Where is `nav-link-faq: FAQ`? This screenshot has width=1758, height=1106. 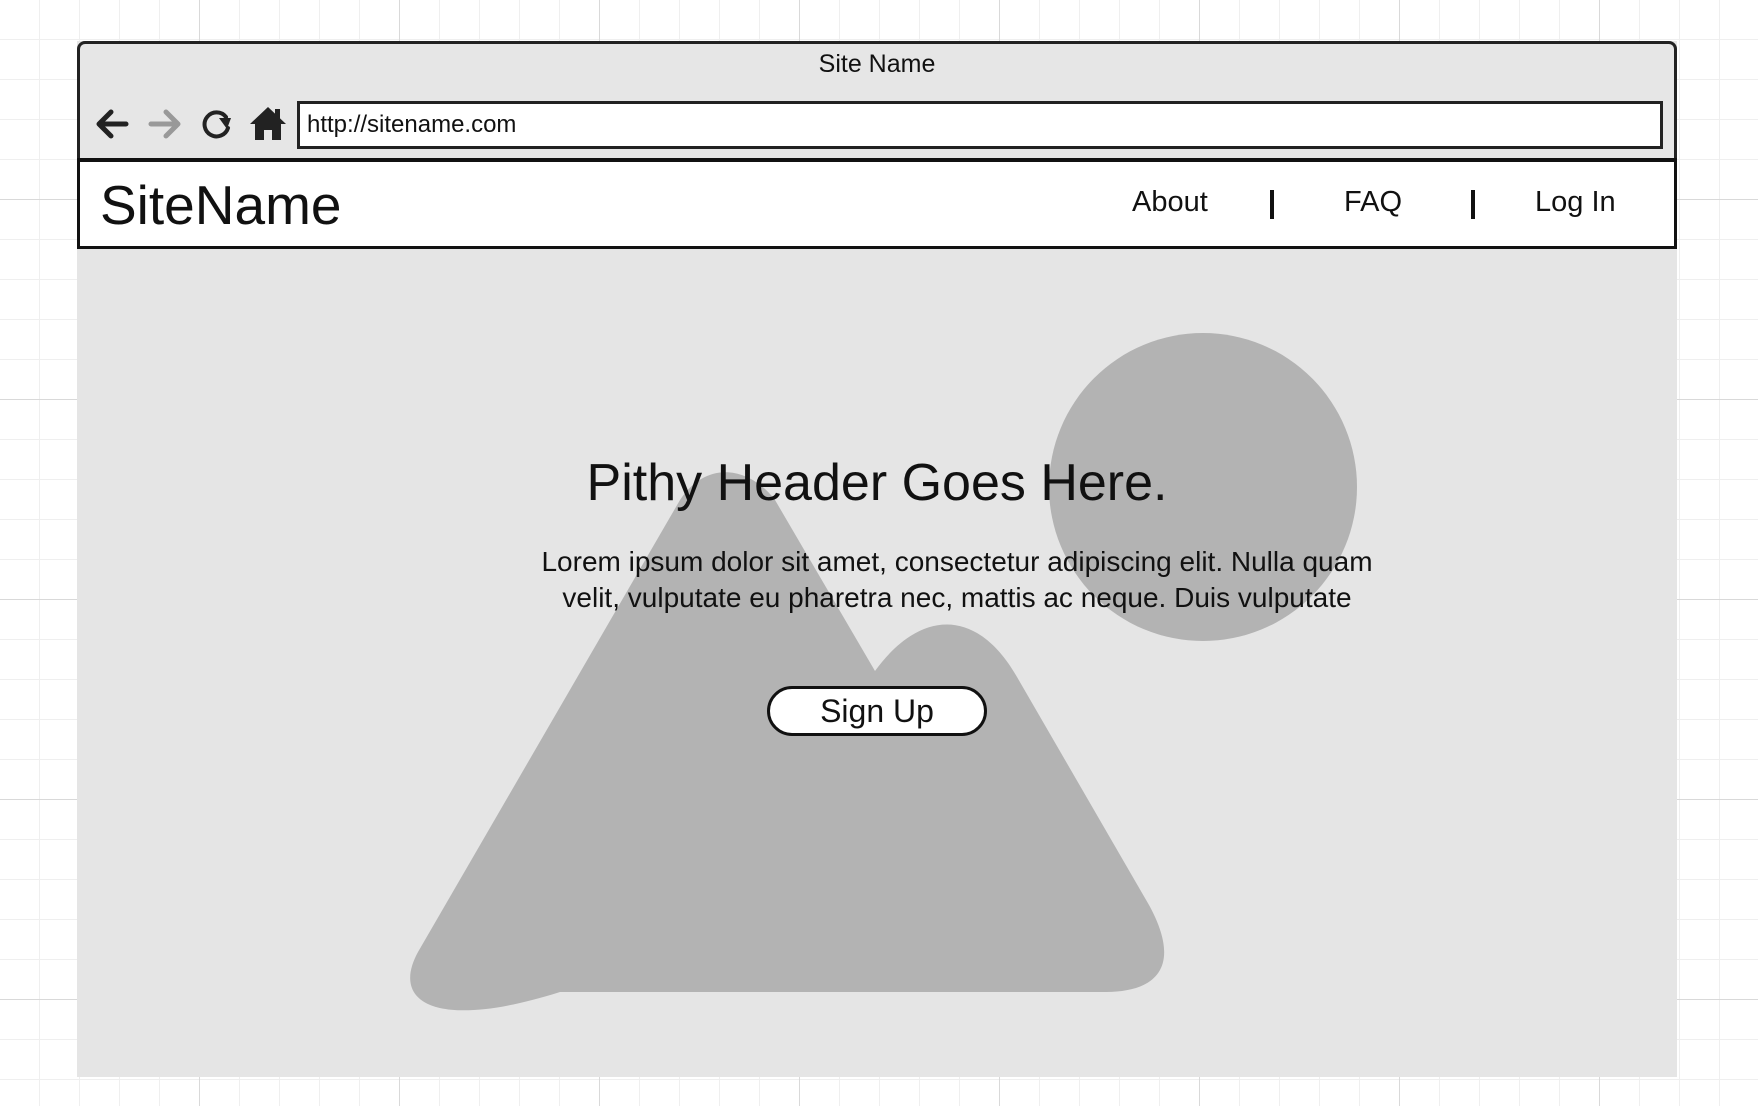 nav-link-faq: FAQ is located at coordinates (1373, 202).